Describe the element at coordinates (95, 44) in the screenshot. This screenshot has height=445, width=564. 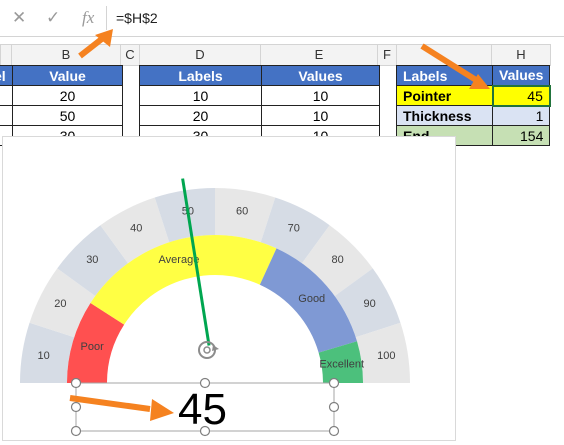
I see `arrow-to-formula` at that location.